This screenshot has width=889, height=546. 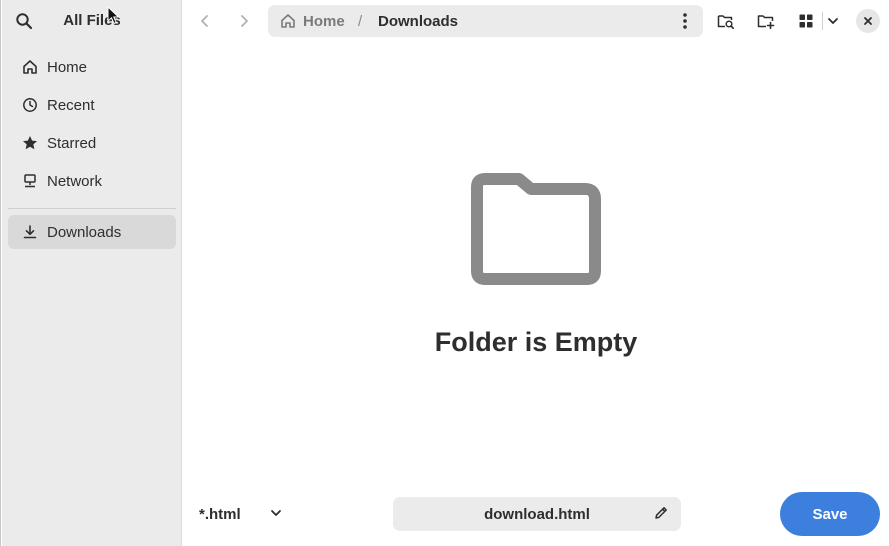 What do you see at coordinates (84, 232) in the screenshot?
I see `sidebar-item-label: Downloads` at bounding box center [84, 232].